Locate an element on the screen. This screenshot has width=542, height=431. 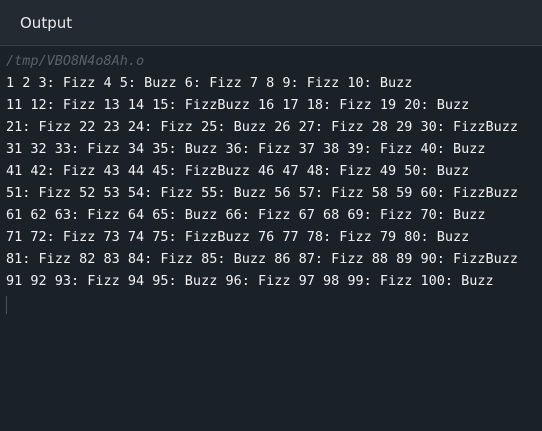
output-header: Output is located at coordinates (271, 23).